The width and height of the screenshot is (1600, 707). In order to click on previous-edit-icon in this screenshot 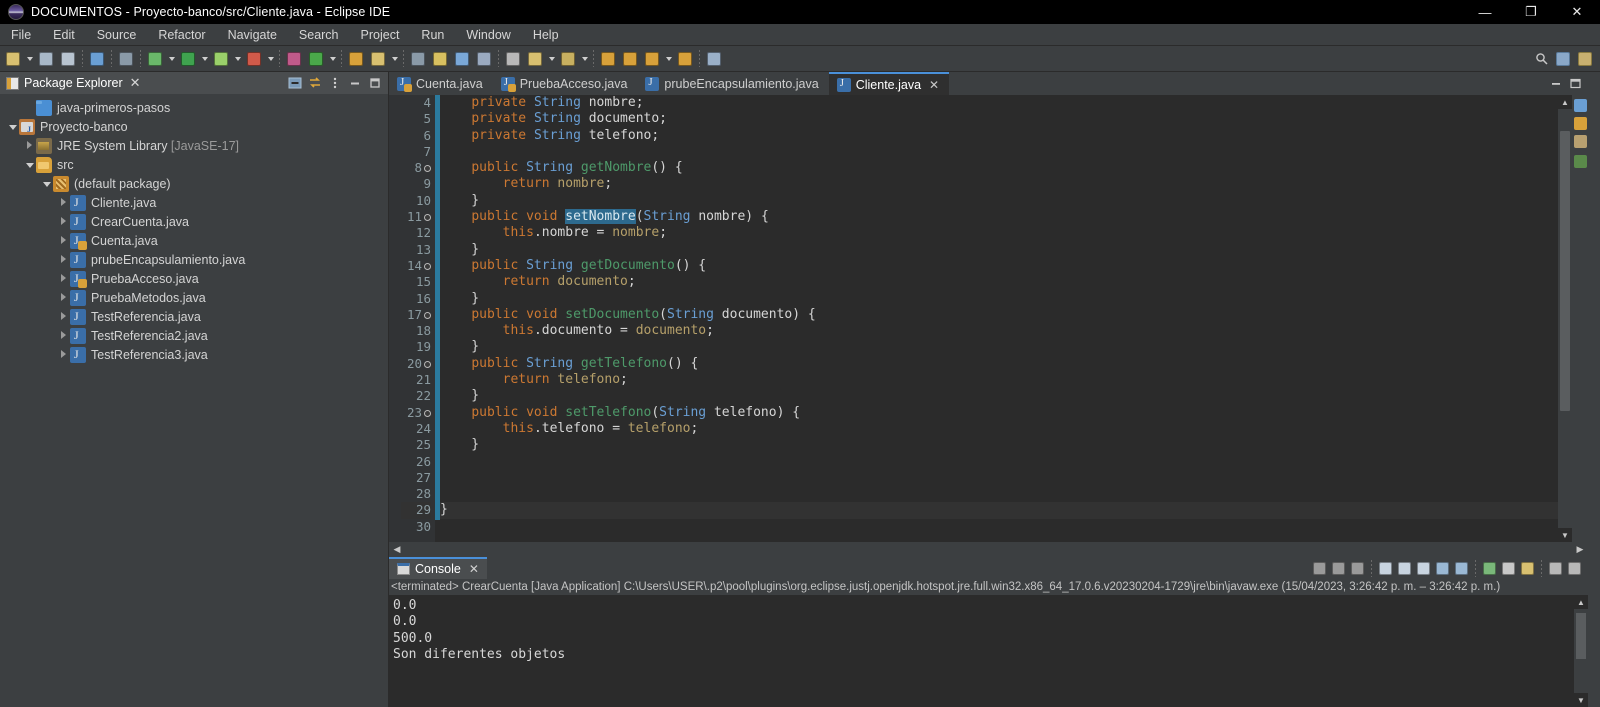, I will do `click(652, 59)`.